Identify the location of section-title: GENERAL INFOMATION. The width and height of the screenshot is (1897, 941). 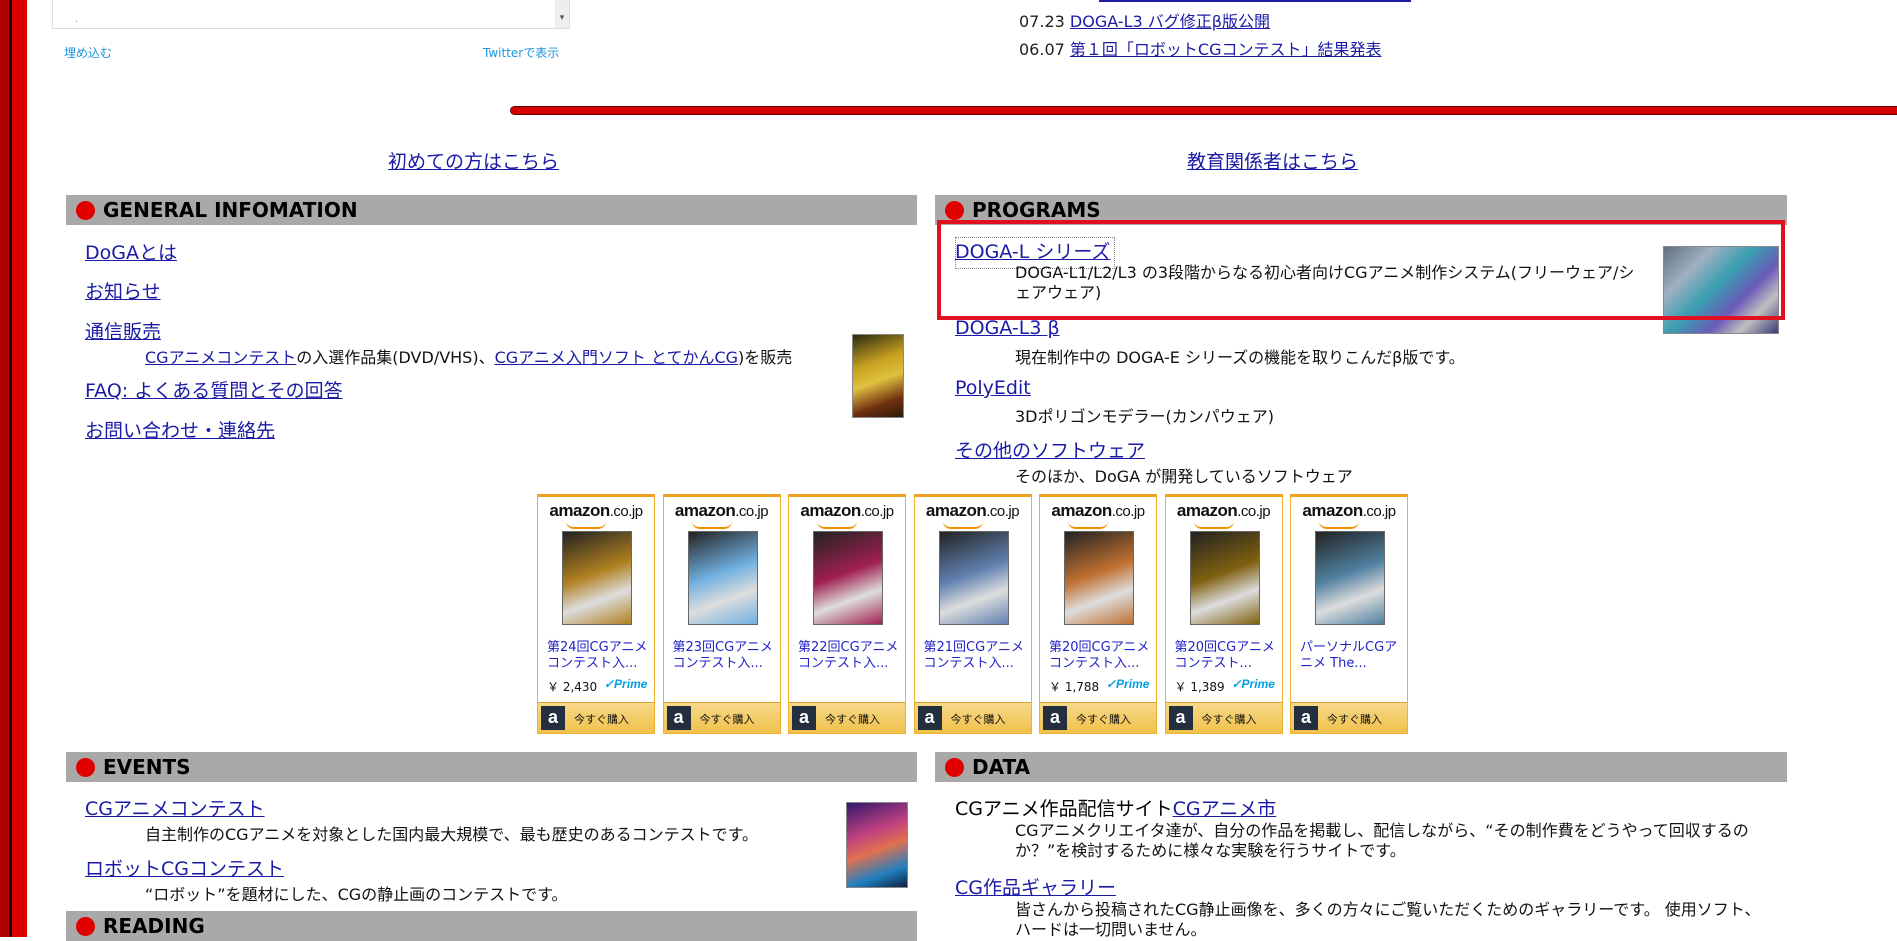
(230, 210).